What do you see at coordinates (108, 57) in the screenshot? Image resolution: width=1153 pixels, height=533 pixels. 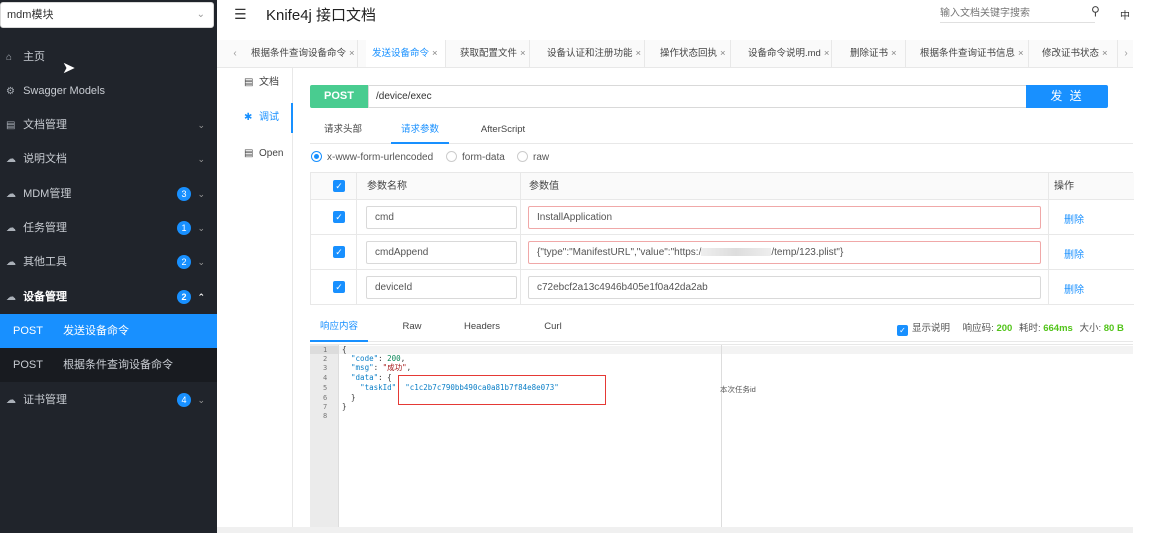 I see `sidebar-item-home: ⌂ 主页` at bounding box center [108, 57].